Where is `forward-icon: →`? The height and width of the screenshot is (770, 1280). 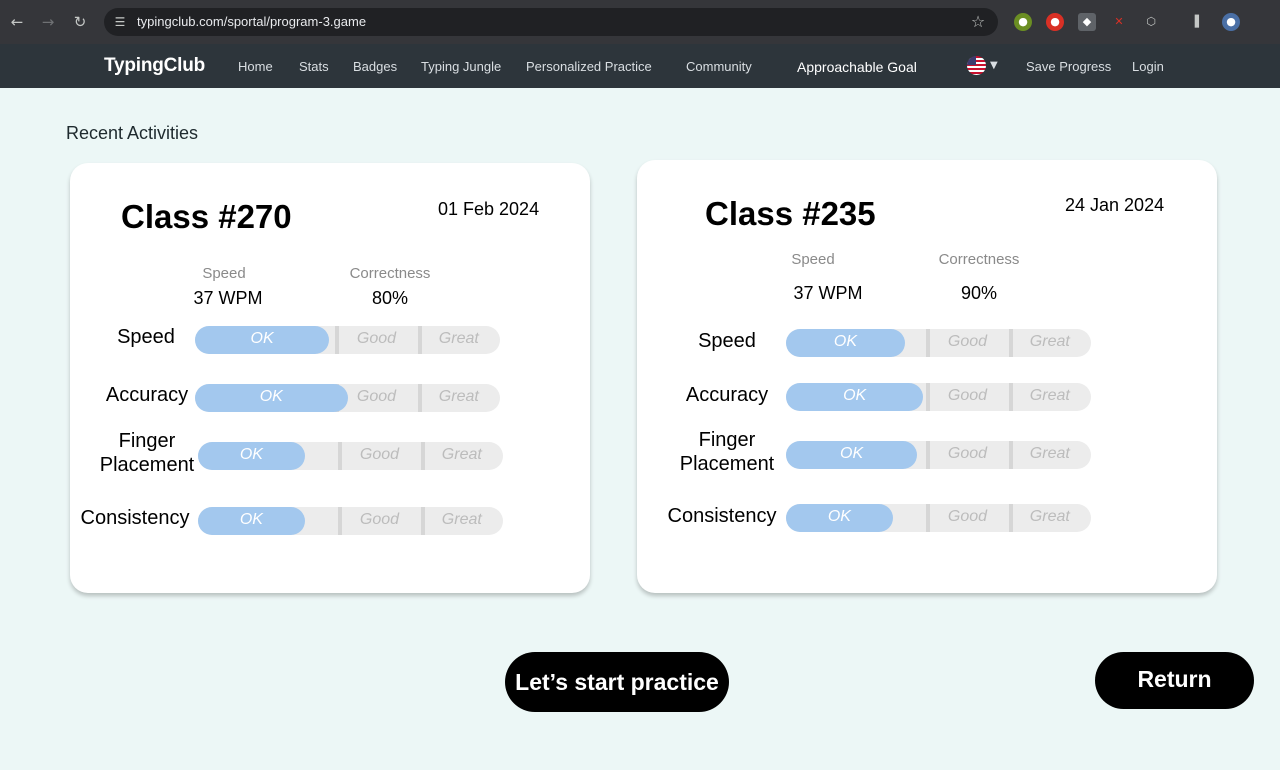
forward-icon: → is located at coordinates (48, 22).